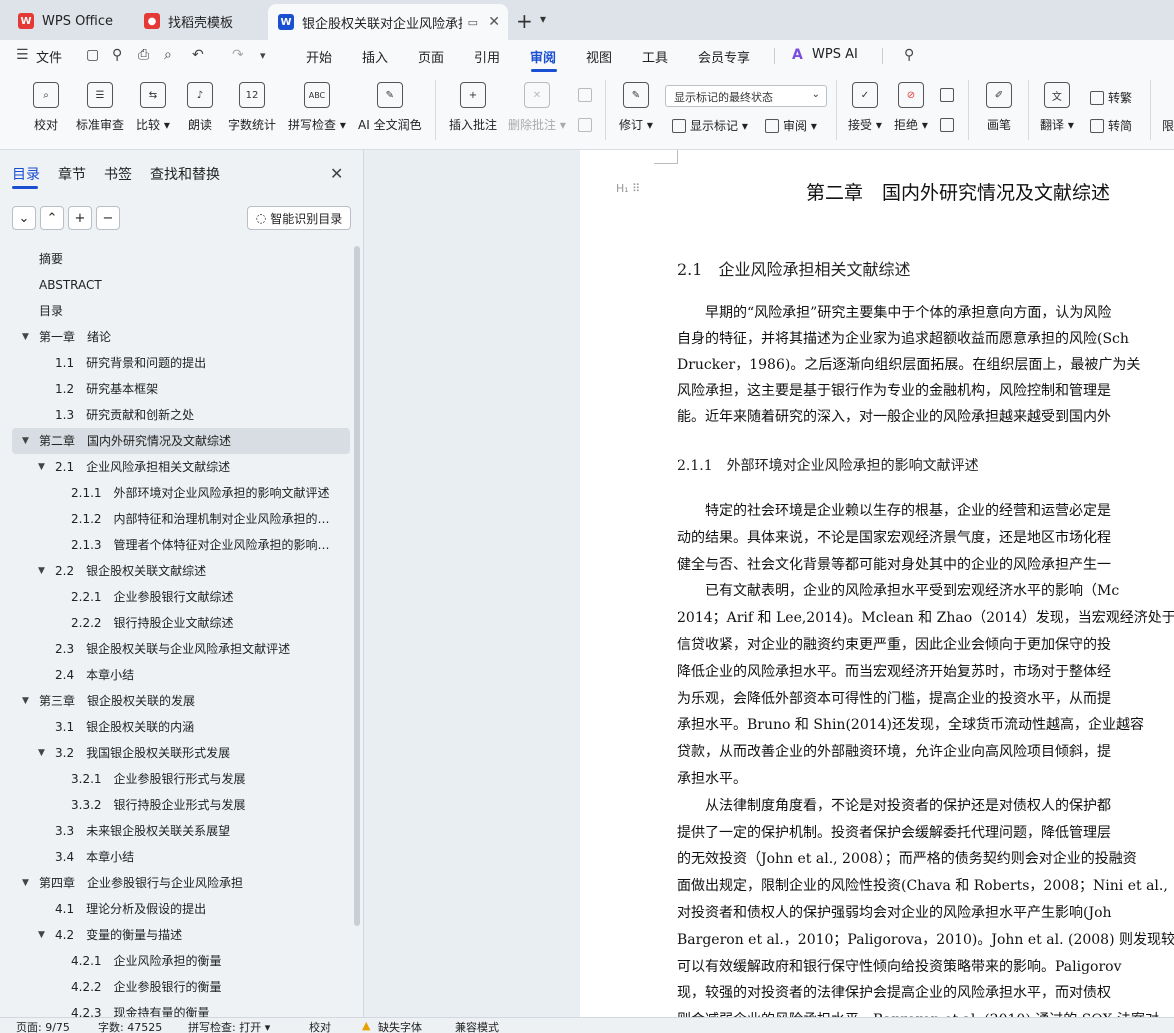 The width and height of the screenshot is (1174, 1033). I want to click on chevron-down-icon: ▾, so click(543, 19).